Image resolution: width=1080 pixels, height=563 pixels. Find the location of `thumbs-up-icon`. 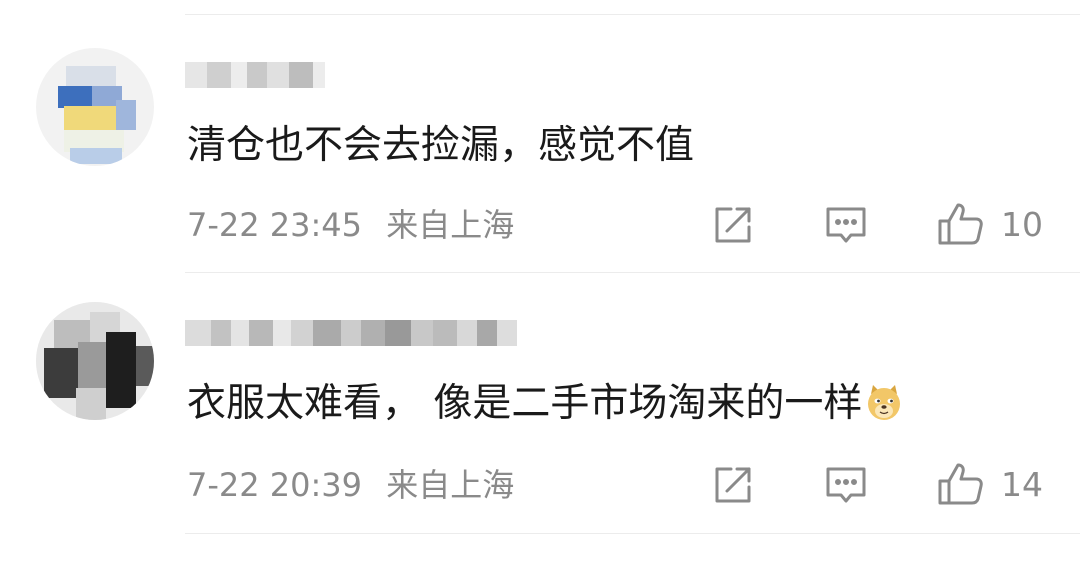

thumbs-up-icon is located at coordinates (960, 483).